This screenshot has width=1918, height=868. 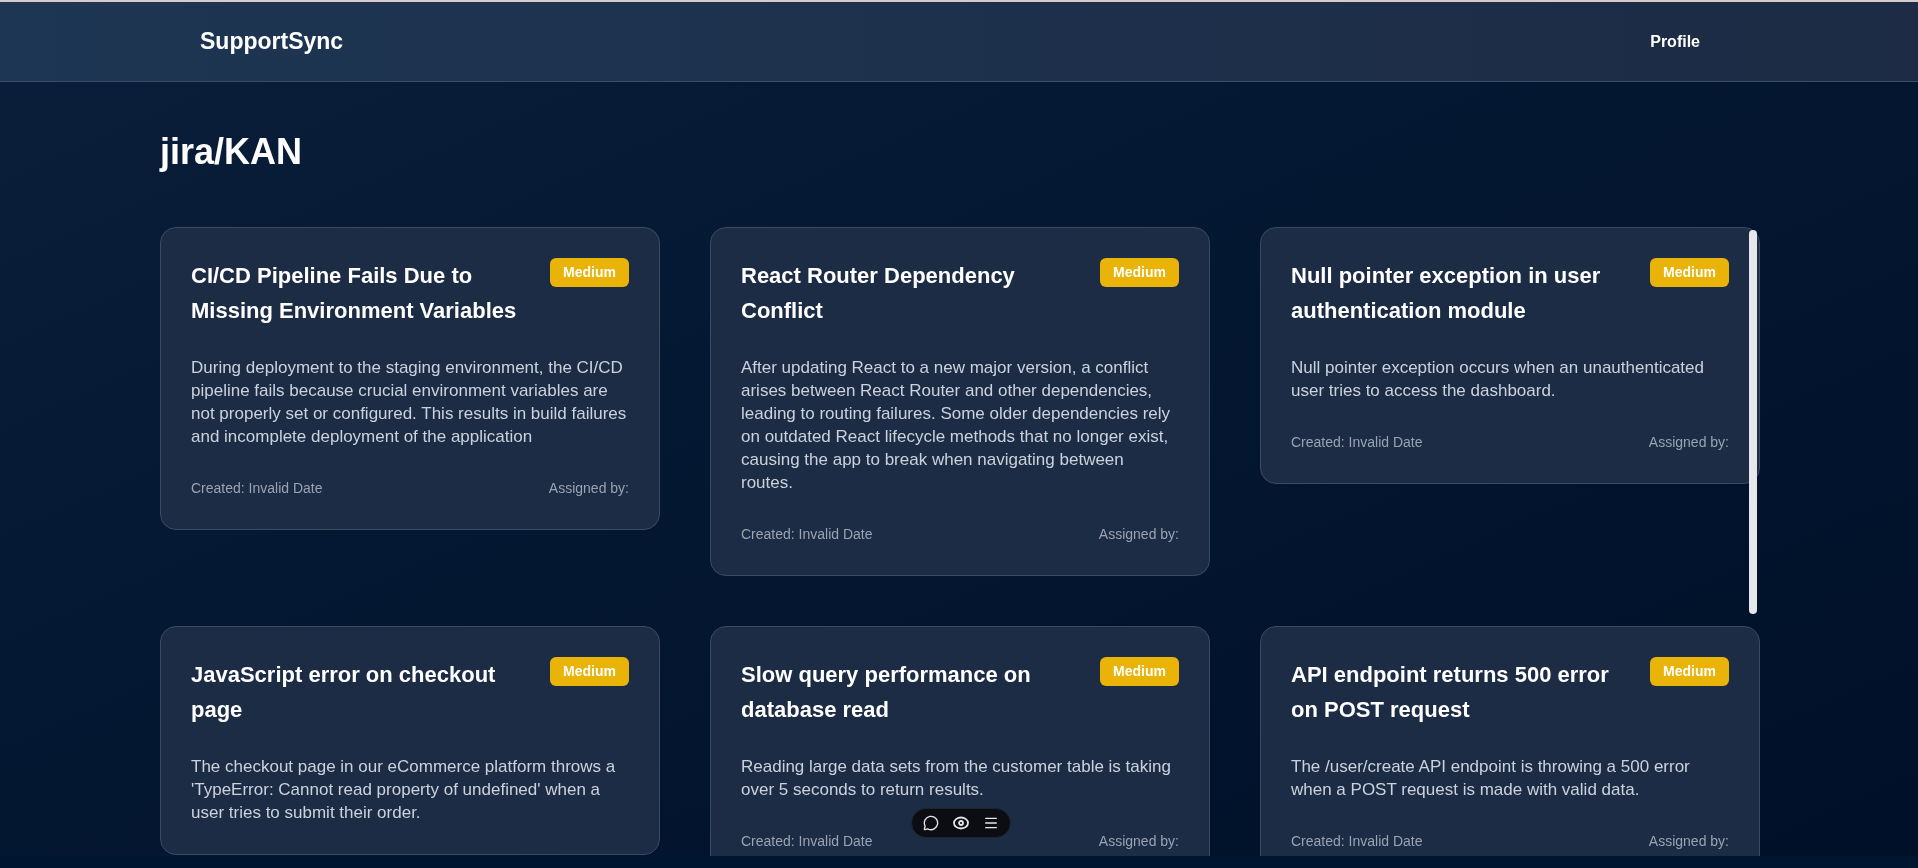 I want to click on ticket-title: Null pointer exception in user authentication module, so click(x=1446, y=293).